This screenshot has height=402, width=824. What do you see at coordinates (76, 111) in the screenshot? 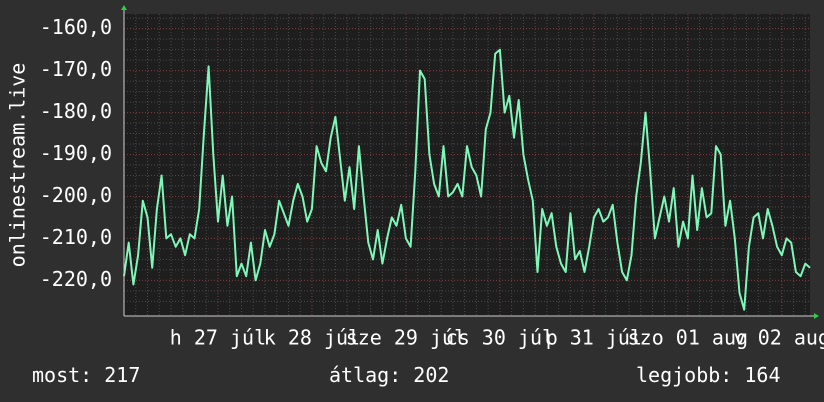
I see `y-tick-label: -180,0` at bounding box center [76, 111].